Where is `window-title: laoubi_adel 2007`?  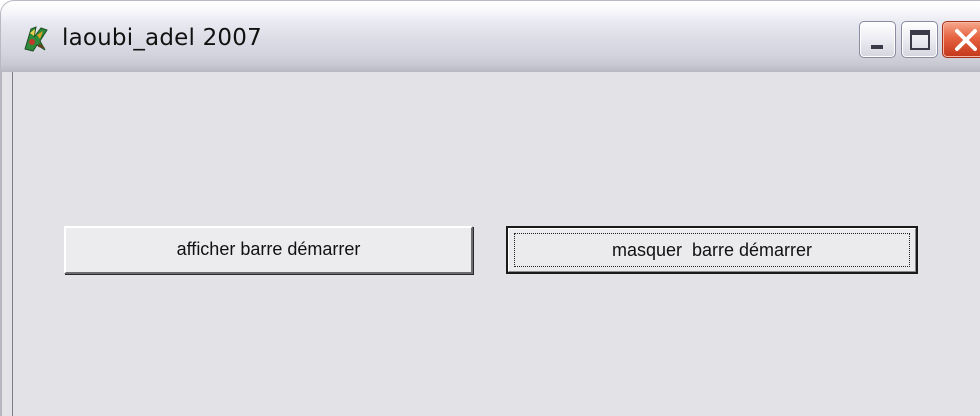 window-title: laoubi_adel 2007 is located at coordinates (162, 38).